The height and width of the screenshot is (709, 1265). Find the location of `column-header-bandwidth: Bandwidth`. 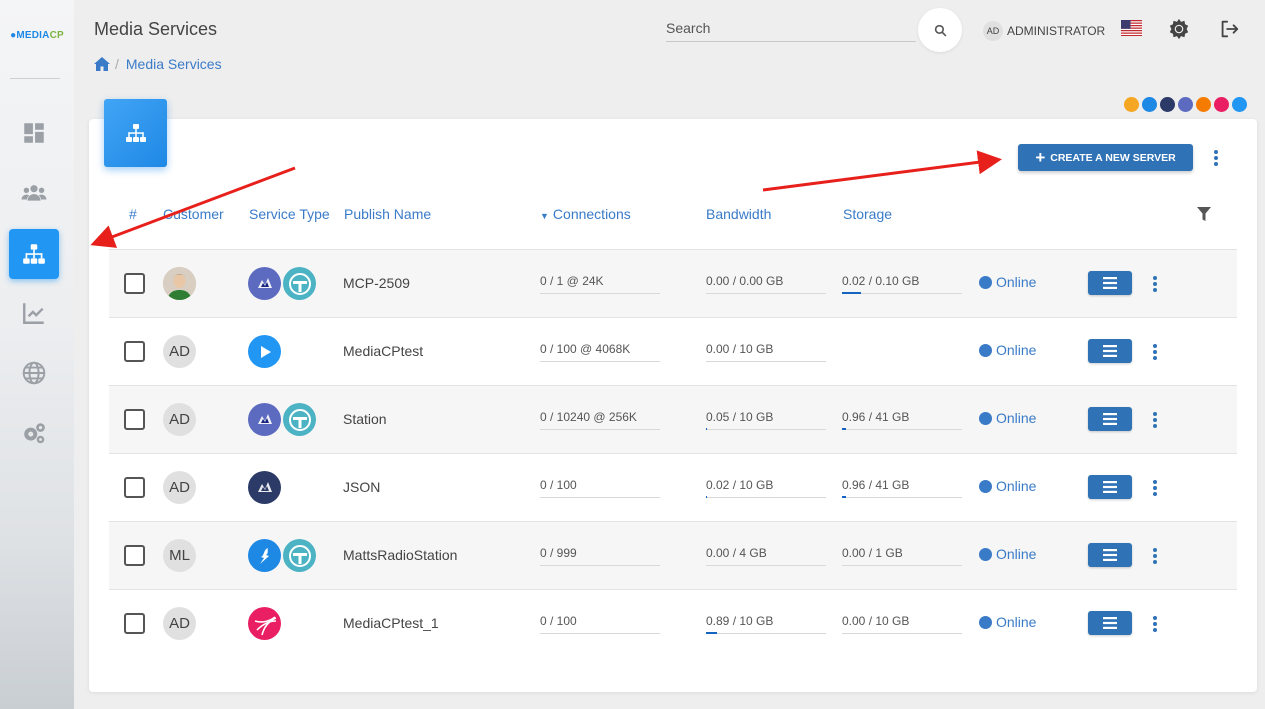

column-header-bandwidth: Bandwidth is located at coordinates (738, 214).